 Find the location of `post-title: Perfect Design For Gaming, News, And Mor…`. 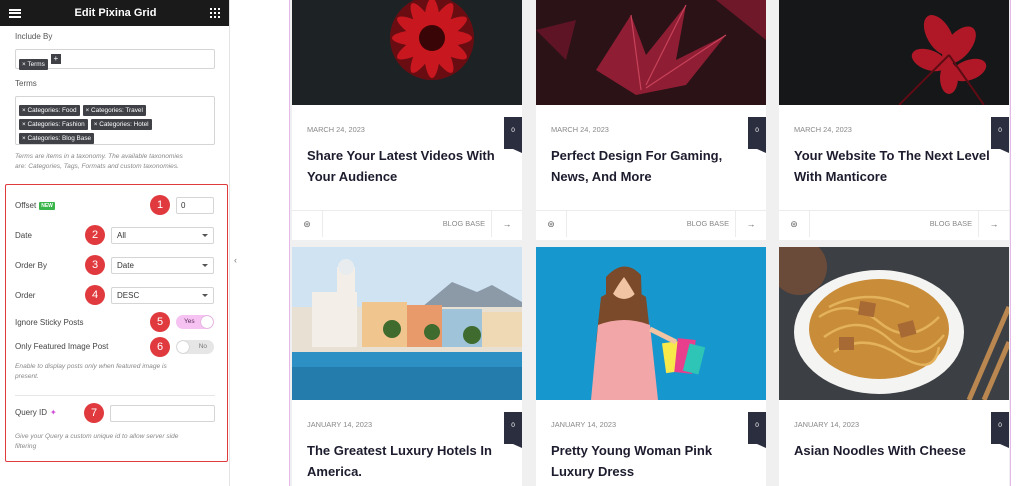

post-title: Perfect Design For Gaming, News, And Mor… is located at coordinates (653, 166).